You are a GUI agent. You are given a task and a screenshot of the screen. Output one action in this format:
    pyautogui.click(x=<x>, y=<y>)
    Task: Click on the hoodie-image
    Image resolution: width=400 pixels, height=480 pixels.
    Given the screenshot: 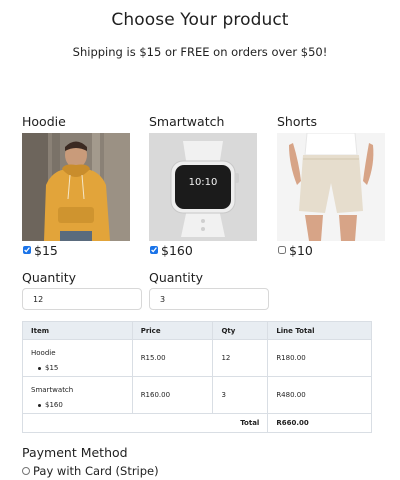 What is the action you would take?
    pyautogui.click(x=76, y=187)
    